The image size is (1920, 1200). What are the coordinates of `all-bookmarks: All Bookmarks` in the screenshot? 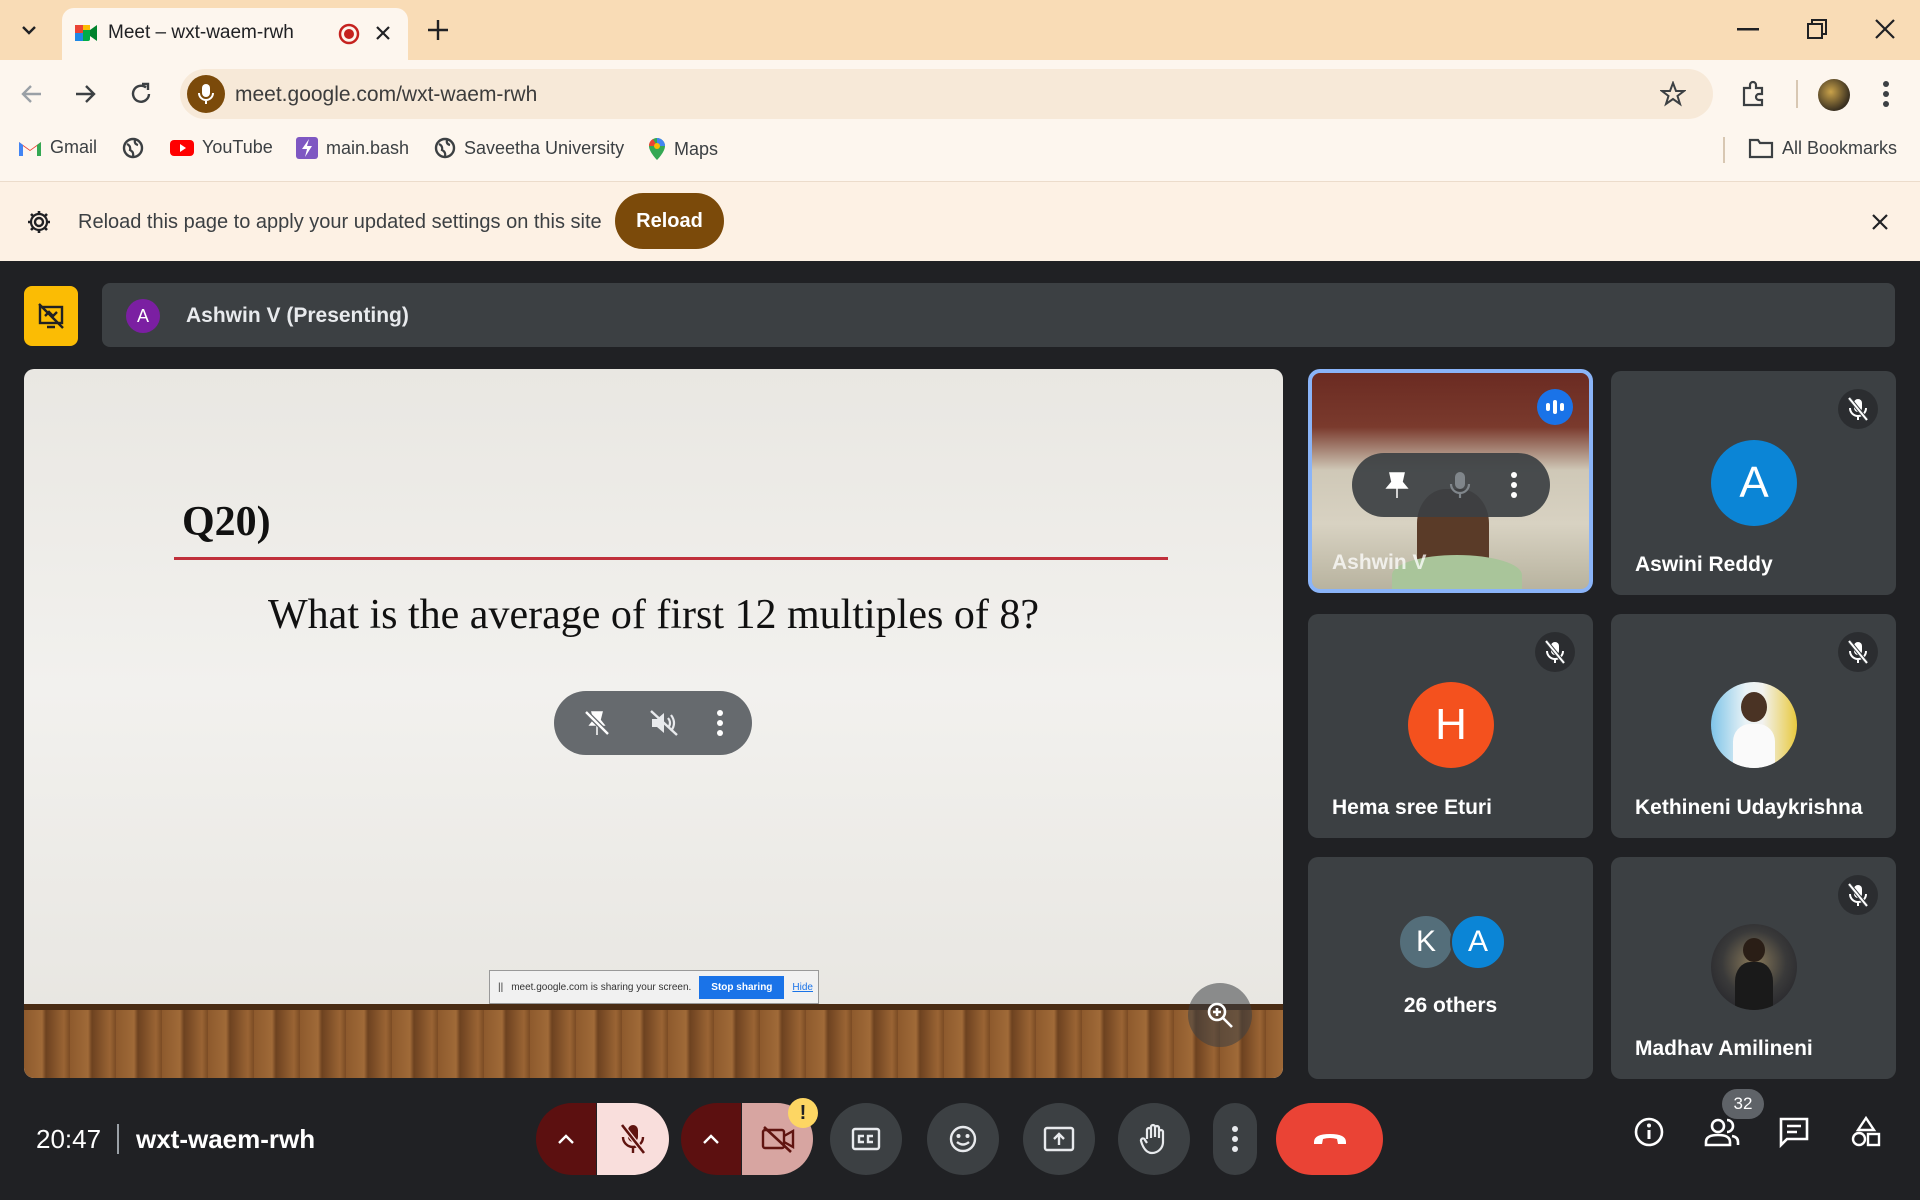 It's located at (1822, 148).